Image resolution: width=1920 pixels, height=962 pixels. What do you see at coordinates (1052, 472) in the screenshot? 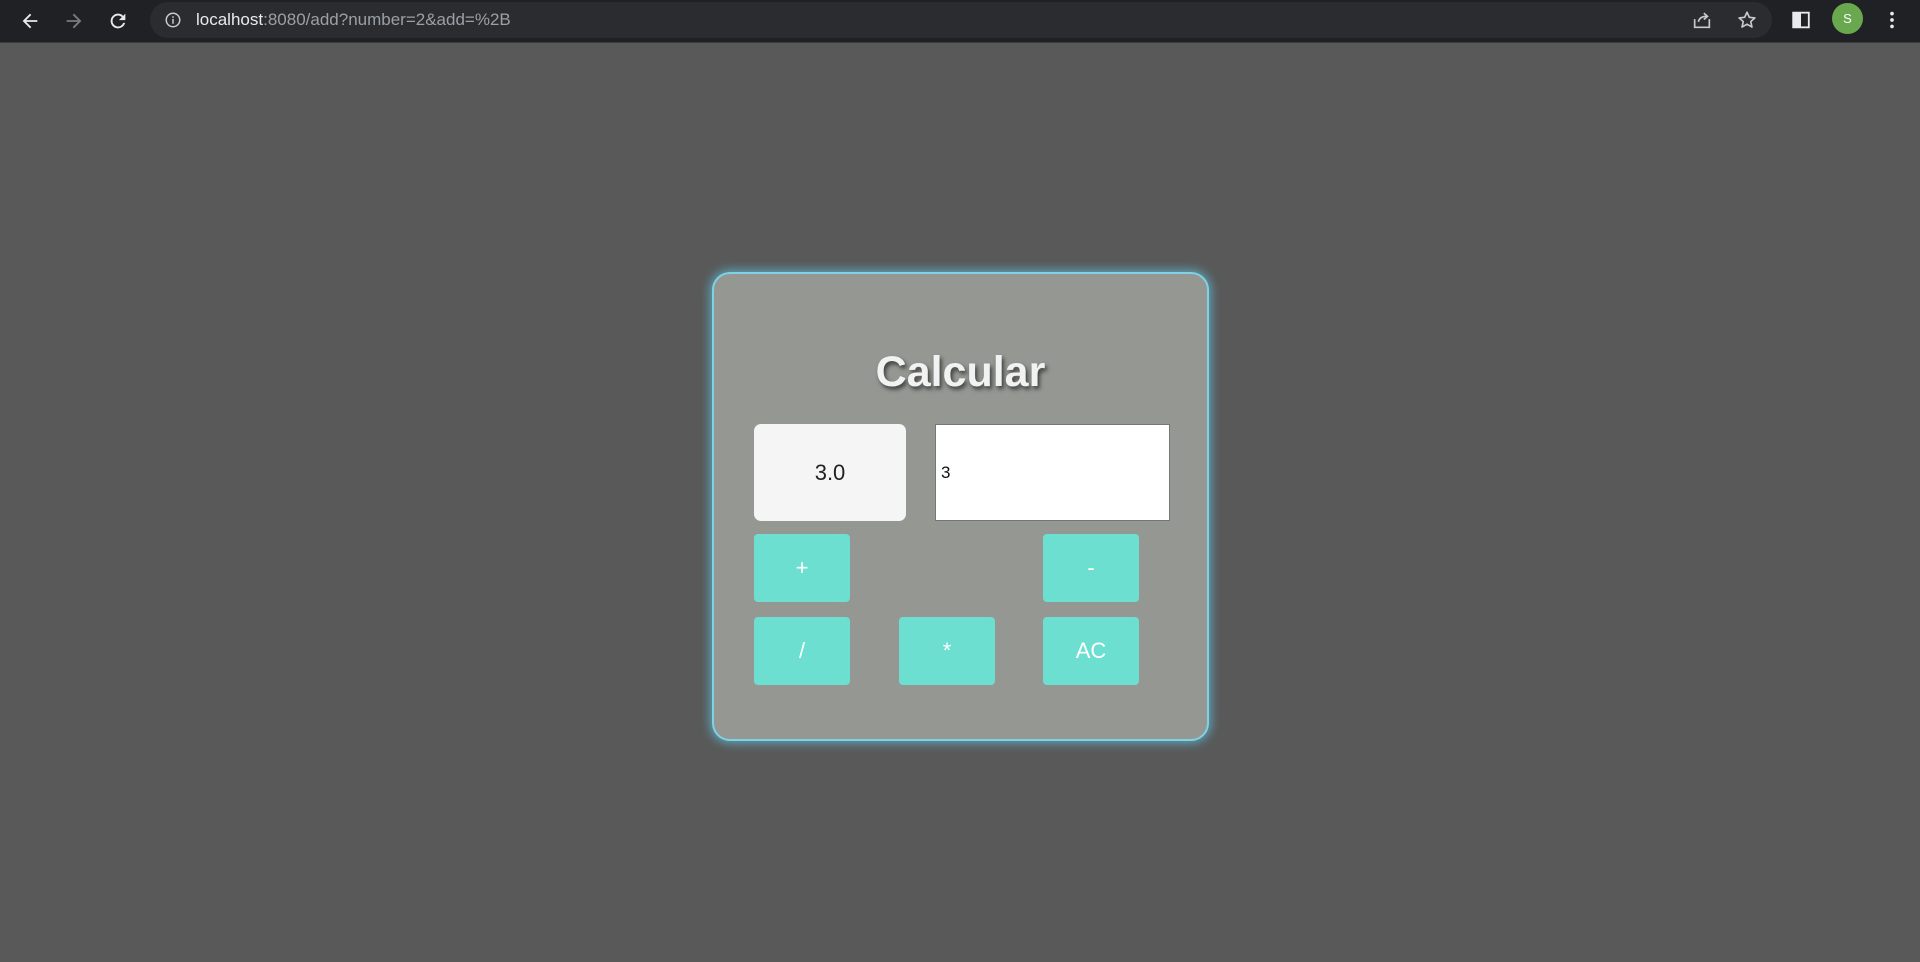
I see `number-input` at bounding box center [1052, 472].